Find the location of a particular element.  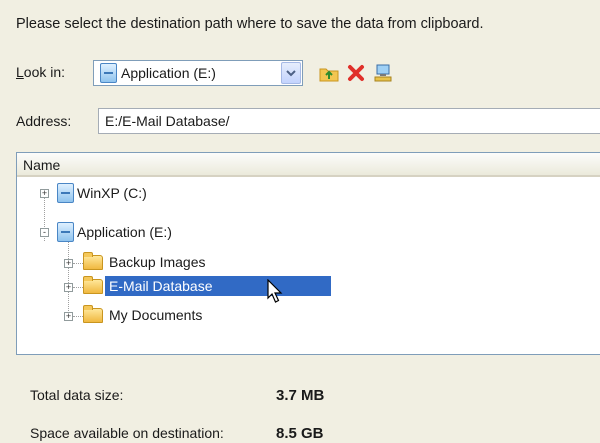

tree-item-winxp: WinXP (C:) is located at coordinates (102, 193).